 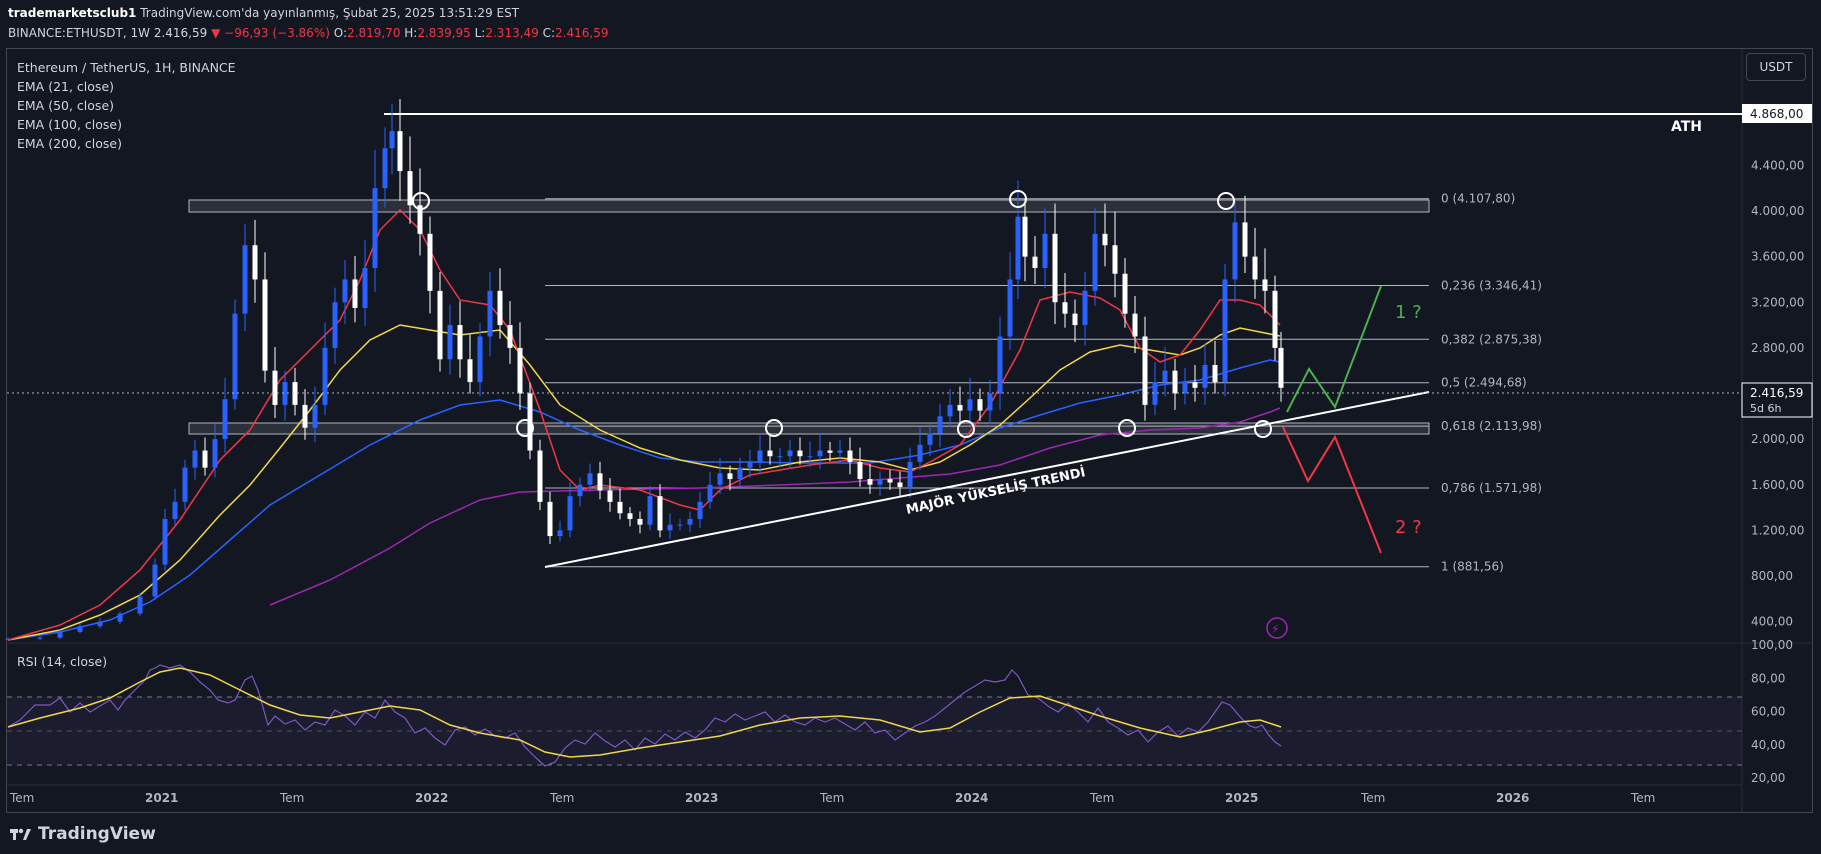 What do you see at coordinates (1776, 67) in the screenshot?
I see `currency-button: USDT` at bounding box center [1776, 67].